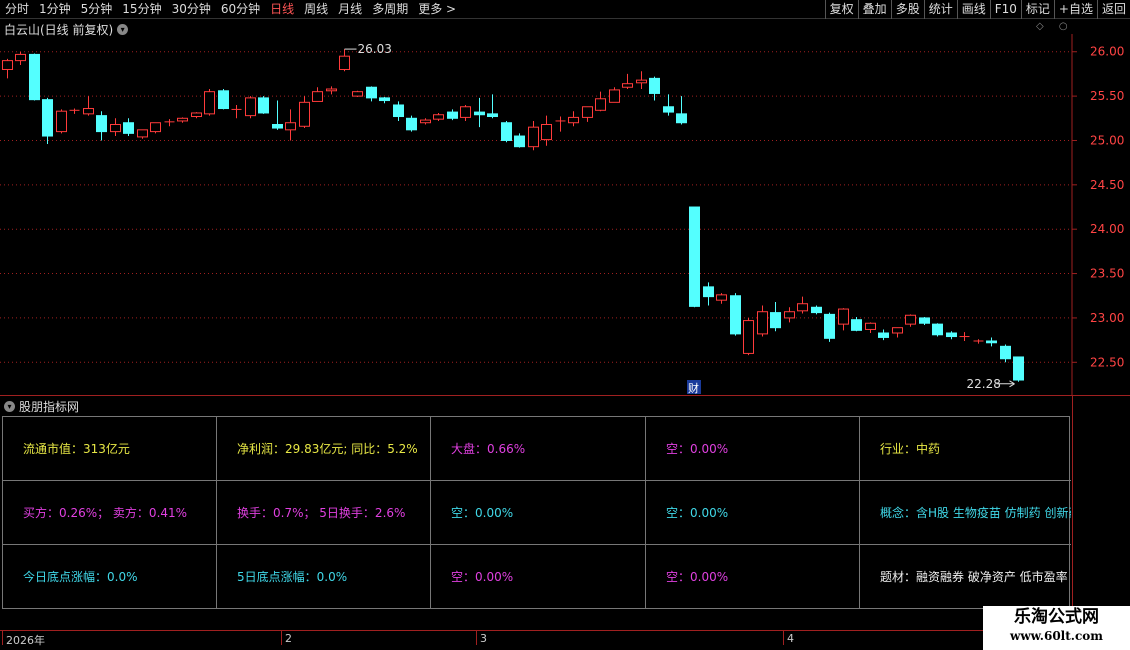  Describe the element at coordinates (350, 9) in the screenshot. I see `tab-period-8: 月线` at that location.